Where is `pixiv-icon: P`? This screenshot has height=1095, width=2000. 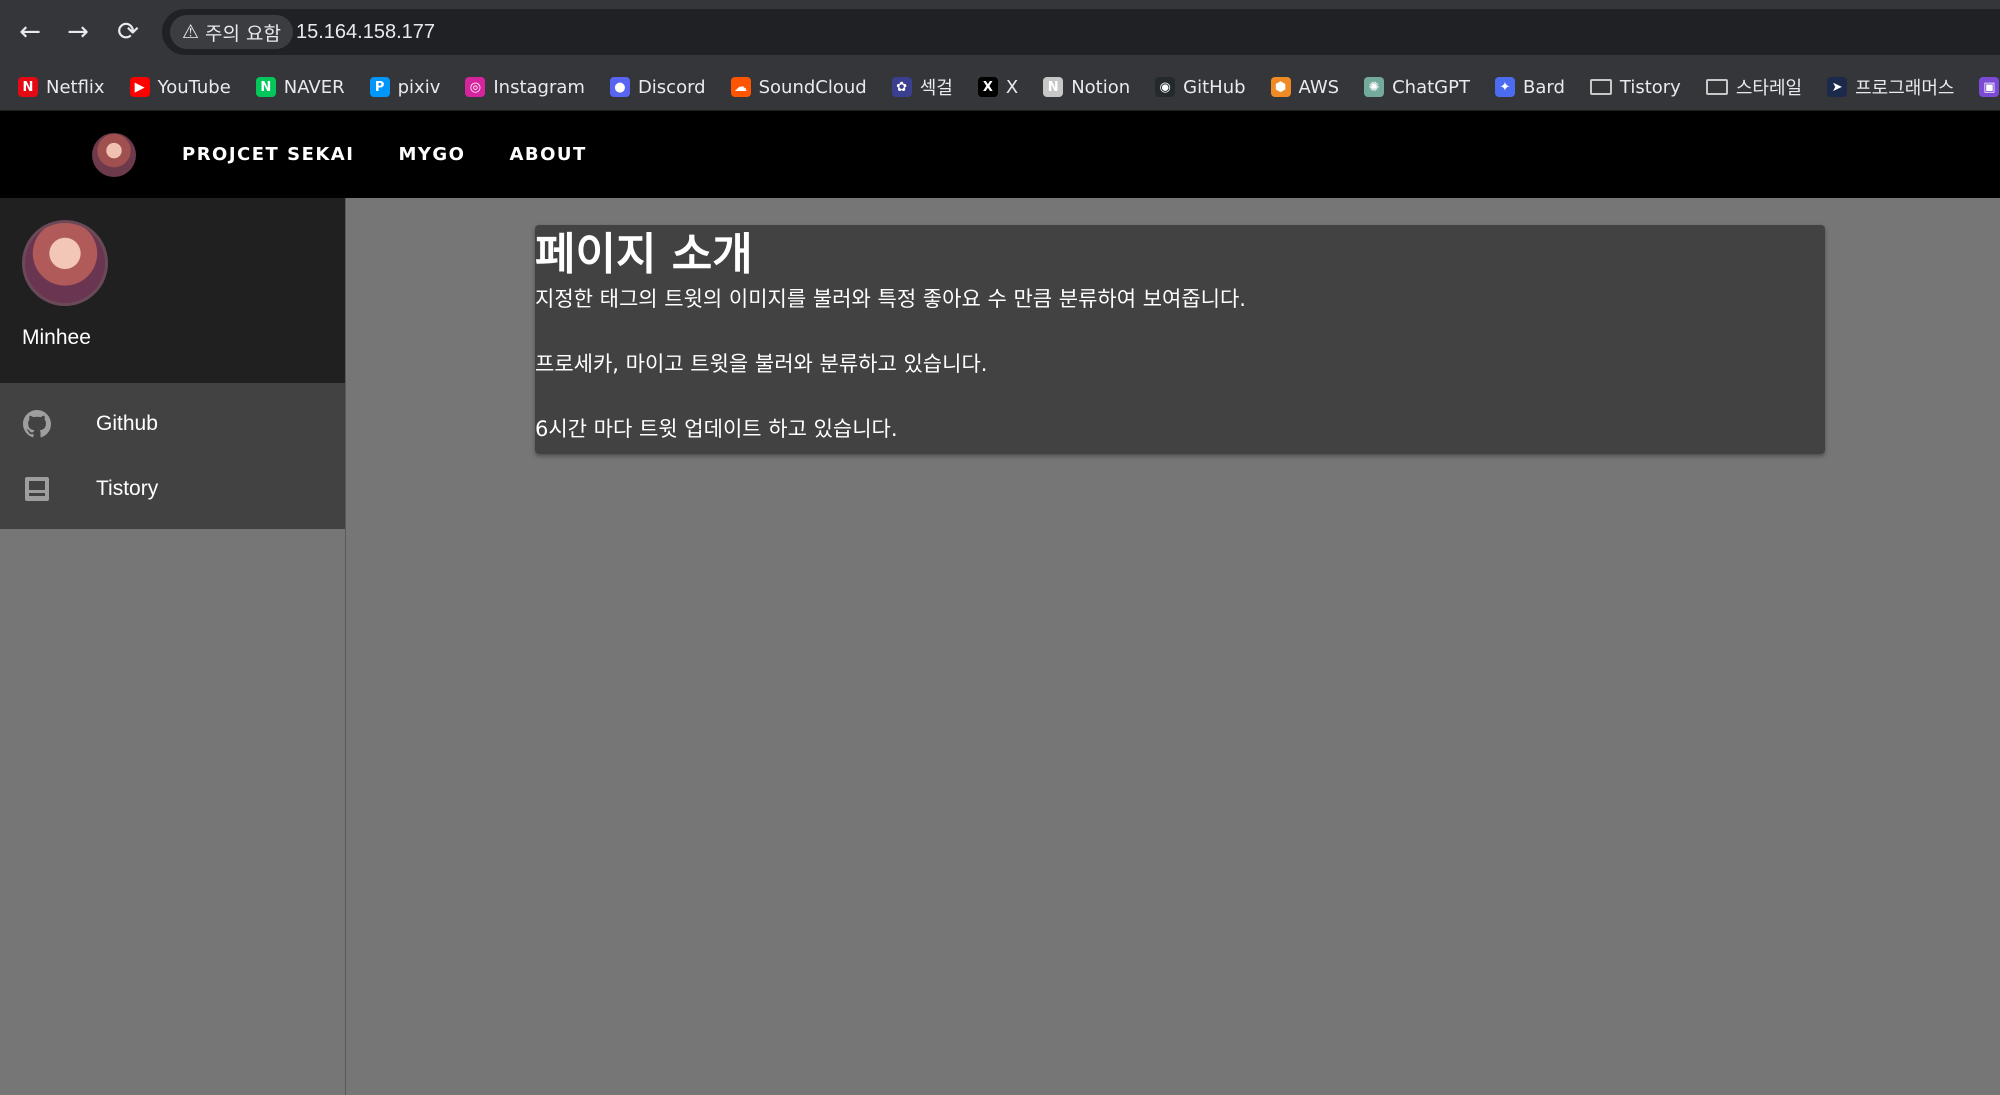 pixiv-icon: P is located at coordinates (379, 87).